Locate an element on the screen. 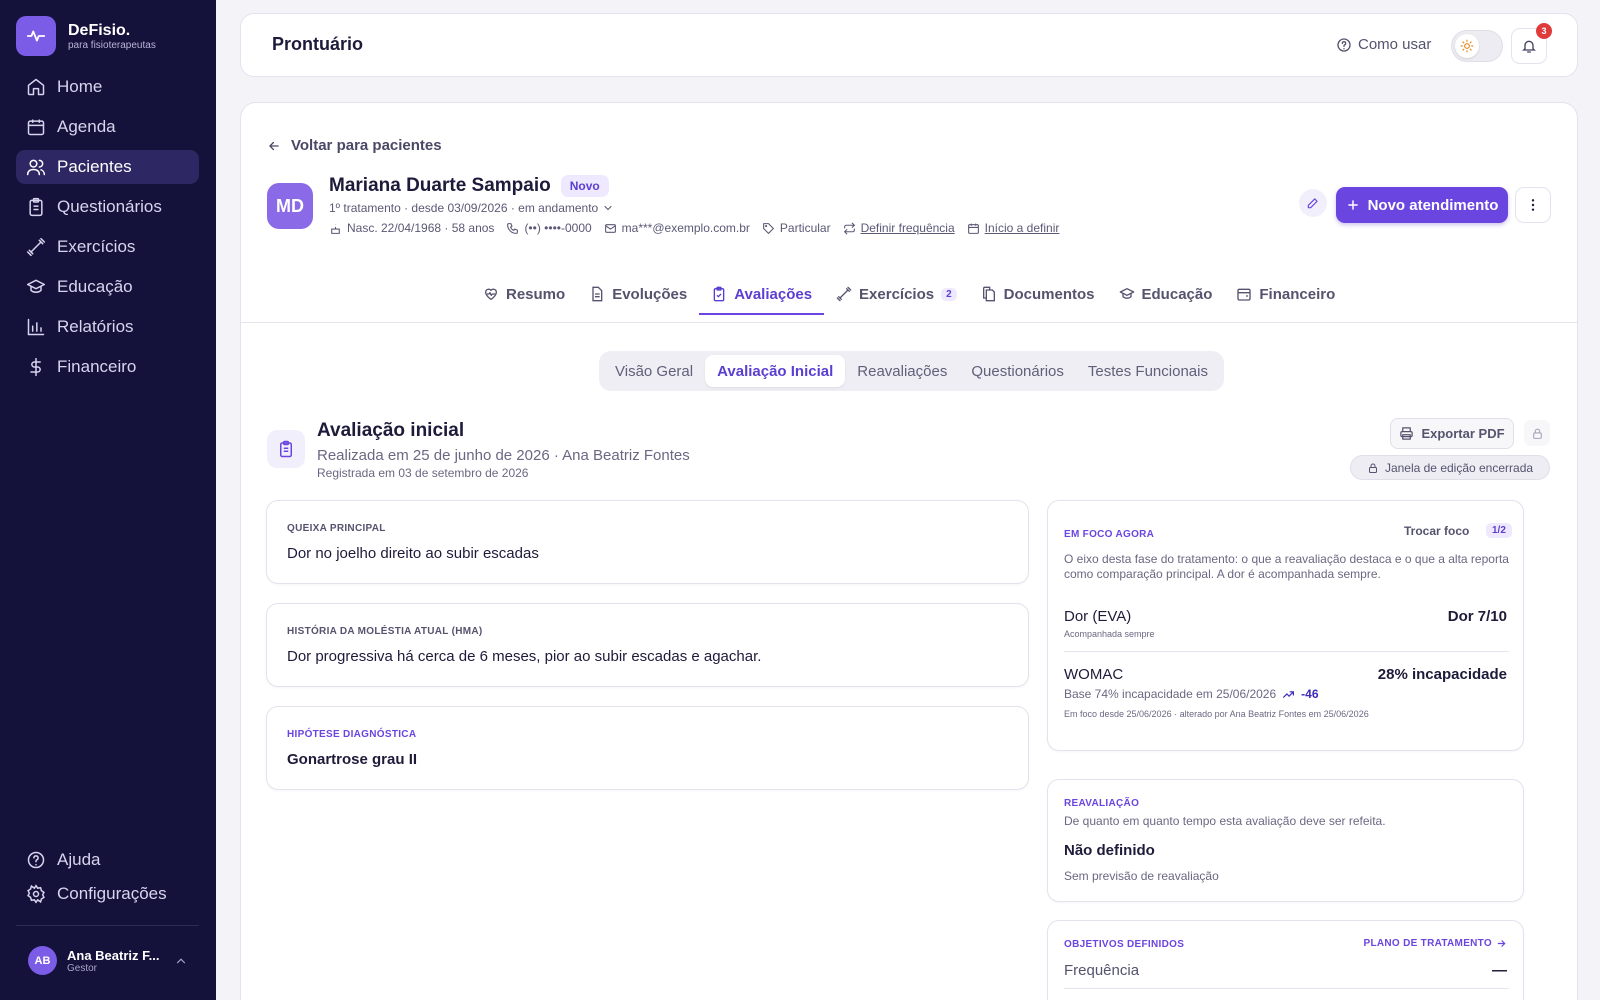 The width and height of the screenshot is (1600, 1000). objectives-label: OBJETIVOS DEFINIDOS is located at coordinates (1124, 944).